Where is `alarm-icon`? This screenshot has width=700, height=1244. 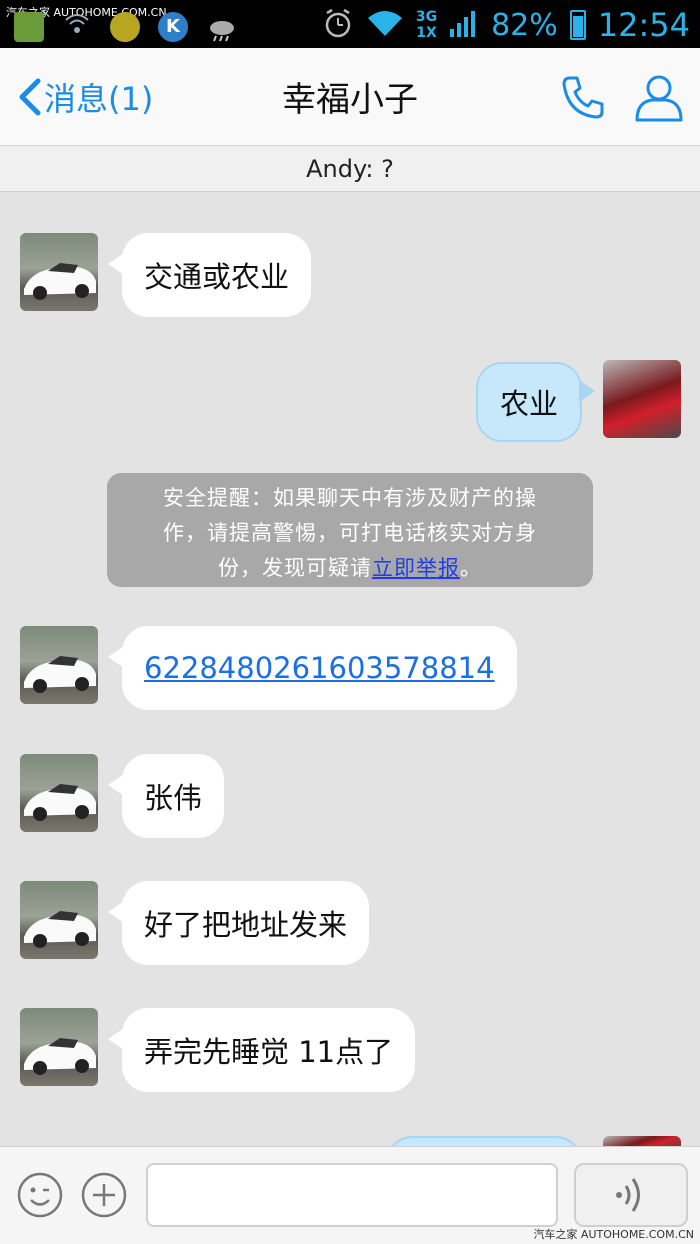 alarm-icon is located at coordinates (338, 25).